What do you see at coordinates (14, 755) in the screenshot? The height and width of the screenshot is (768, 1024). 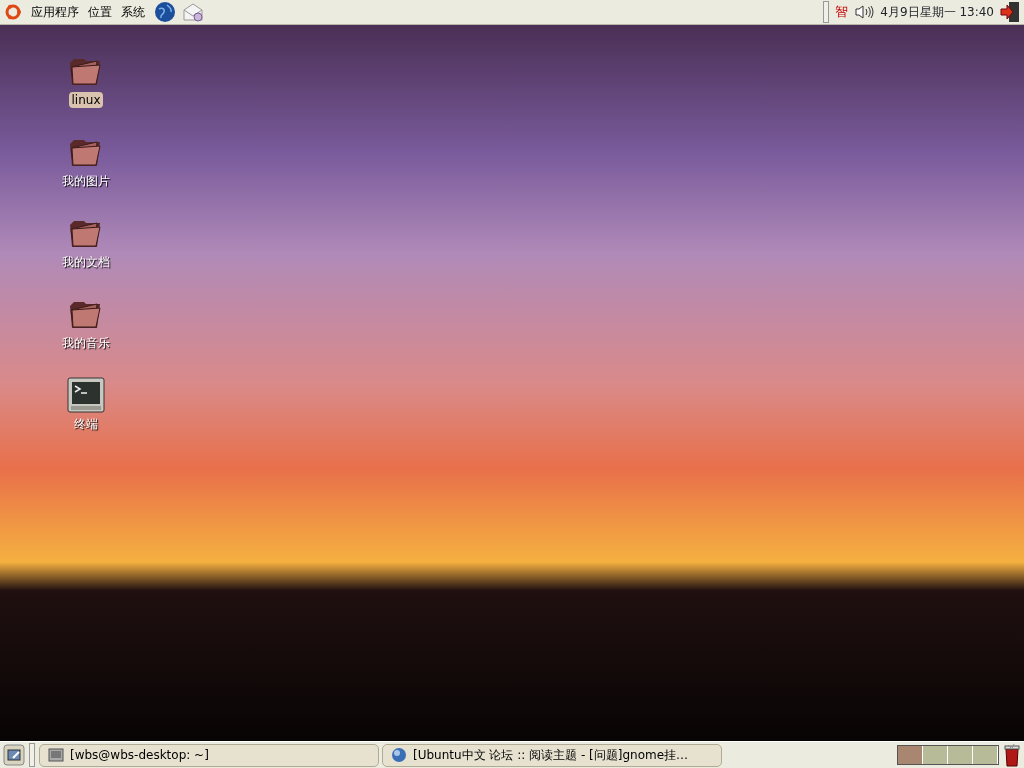 I see `show-desktop-icon` at bounding box center [14, 755].